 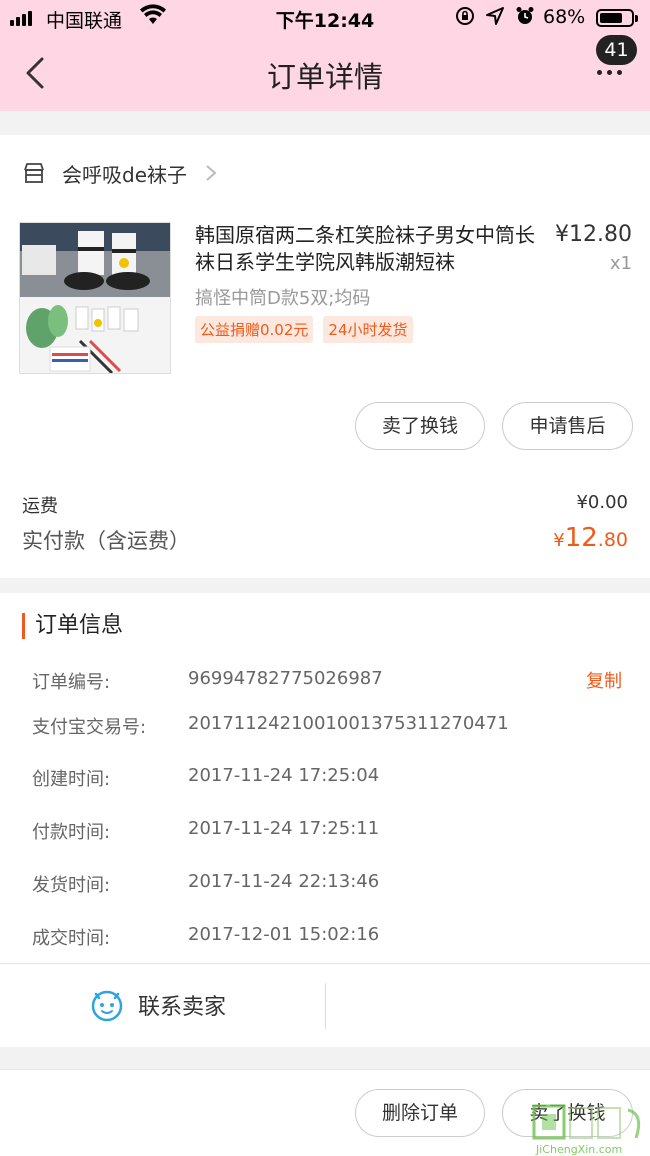 What do you see at coordinates (283, 298) in the screenshot?
I see `product-sku: 搞怪中筒D款5双;均码` at bounding box center [283, 298].